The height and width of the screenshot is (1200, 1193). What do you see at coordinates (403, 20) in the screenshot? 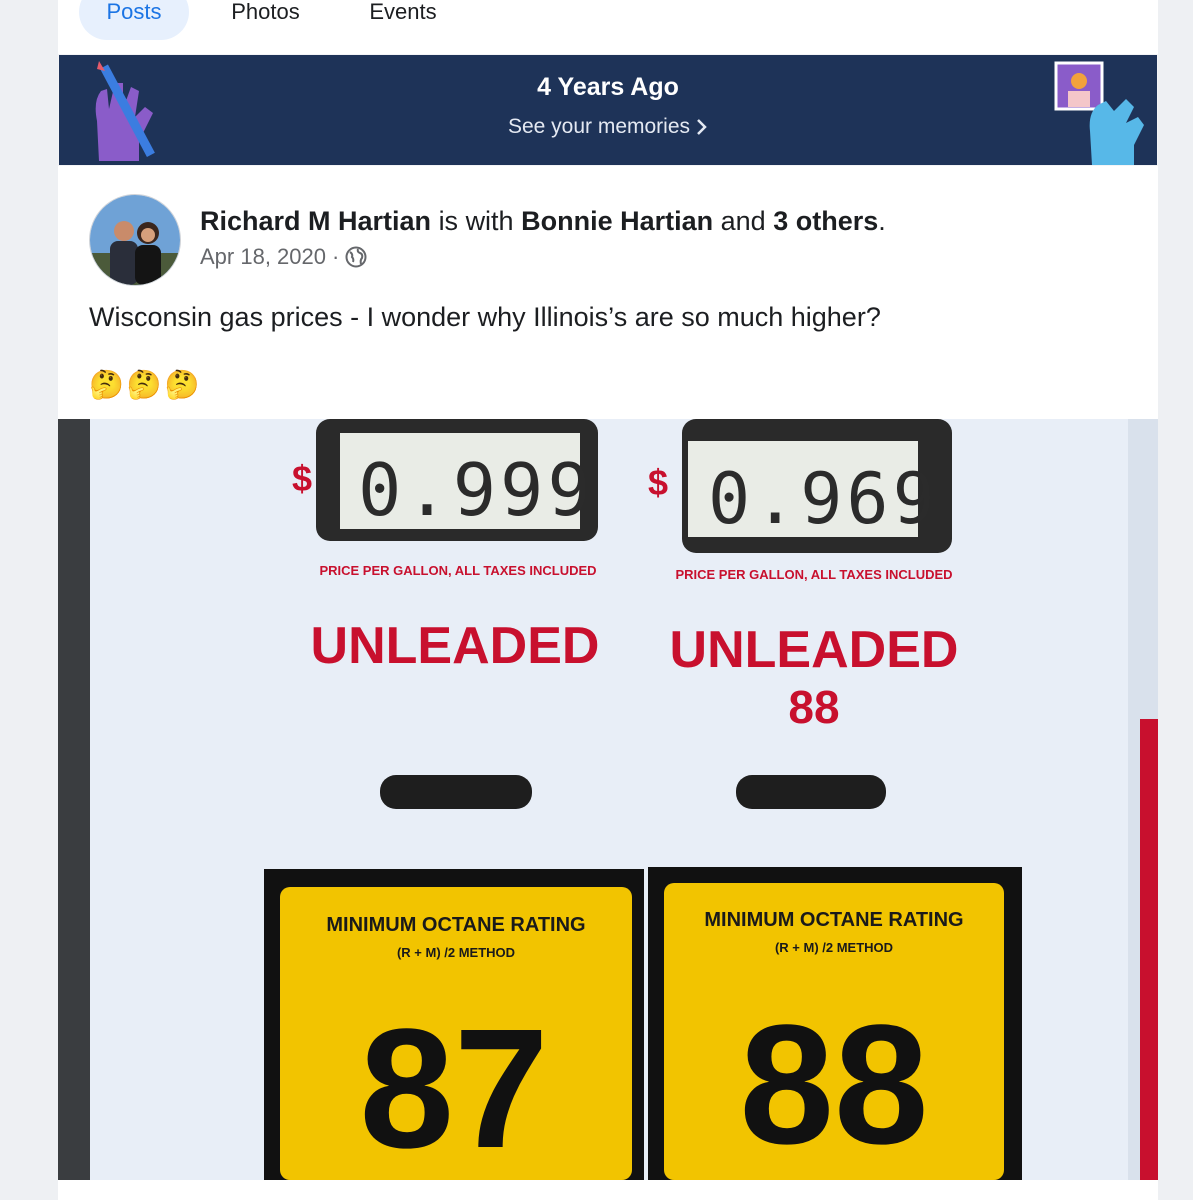
I see `tab-events: Events` at bounding box center [403, 20].